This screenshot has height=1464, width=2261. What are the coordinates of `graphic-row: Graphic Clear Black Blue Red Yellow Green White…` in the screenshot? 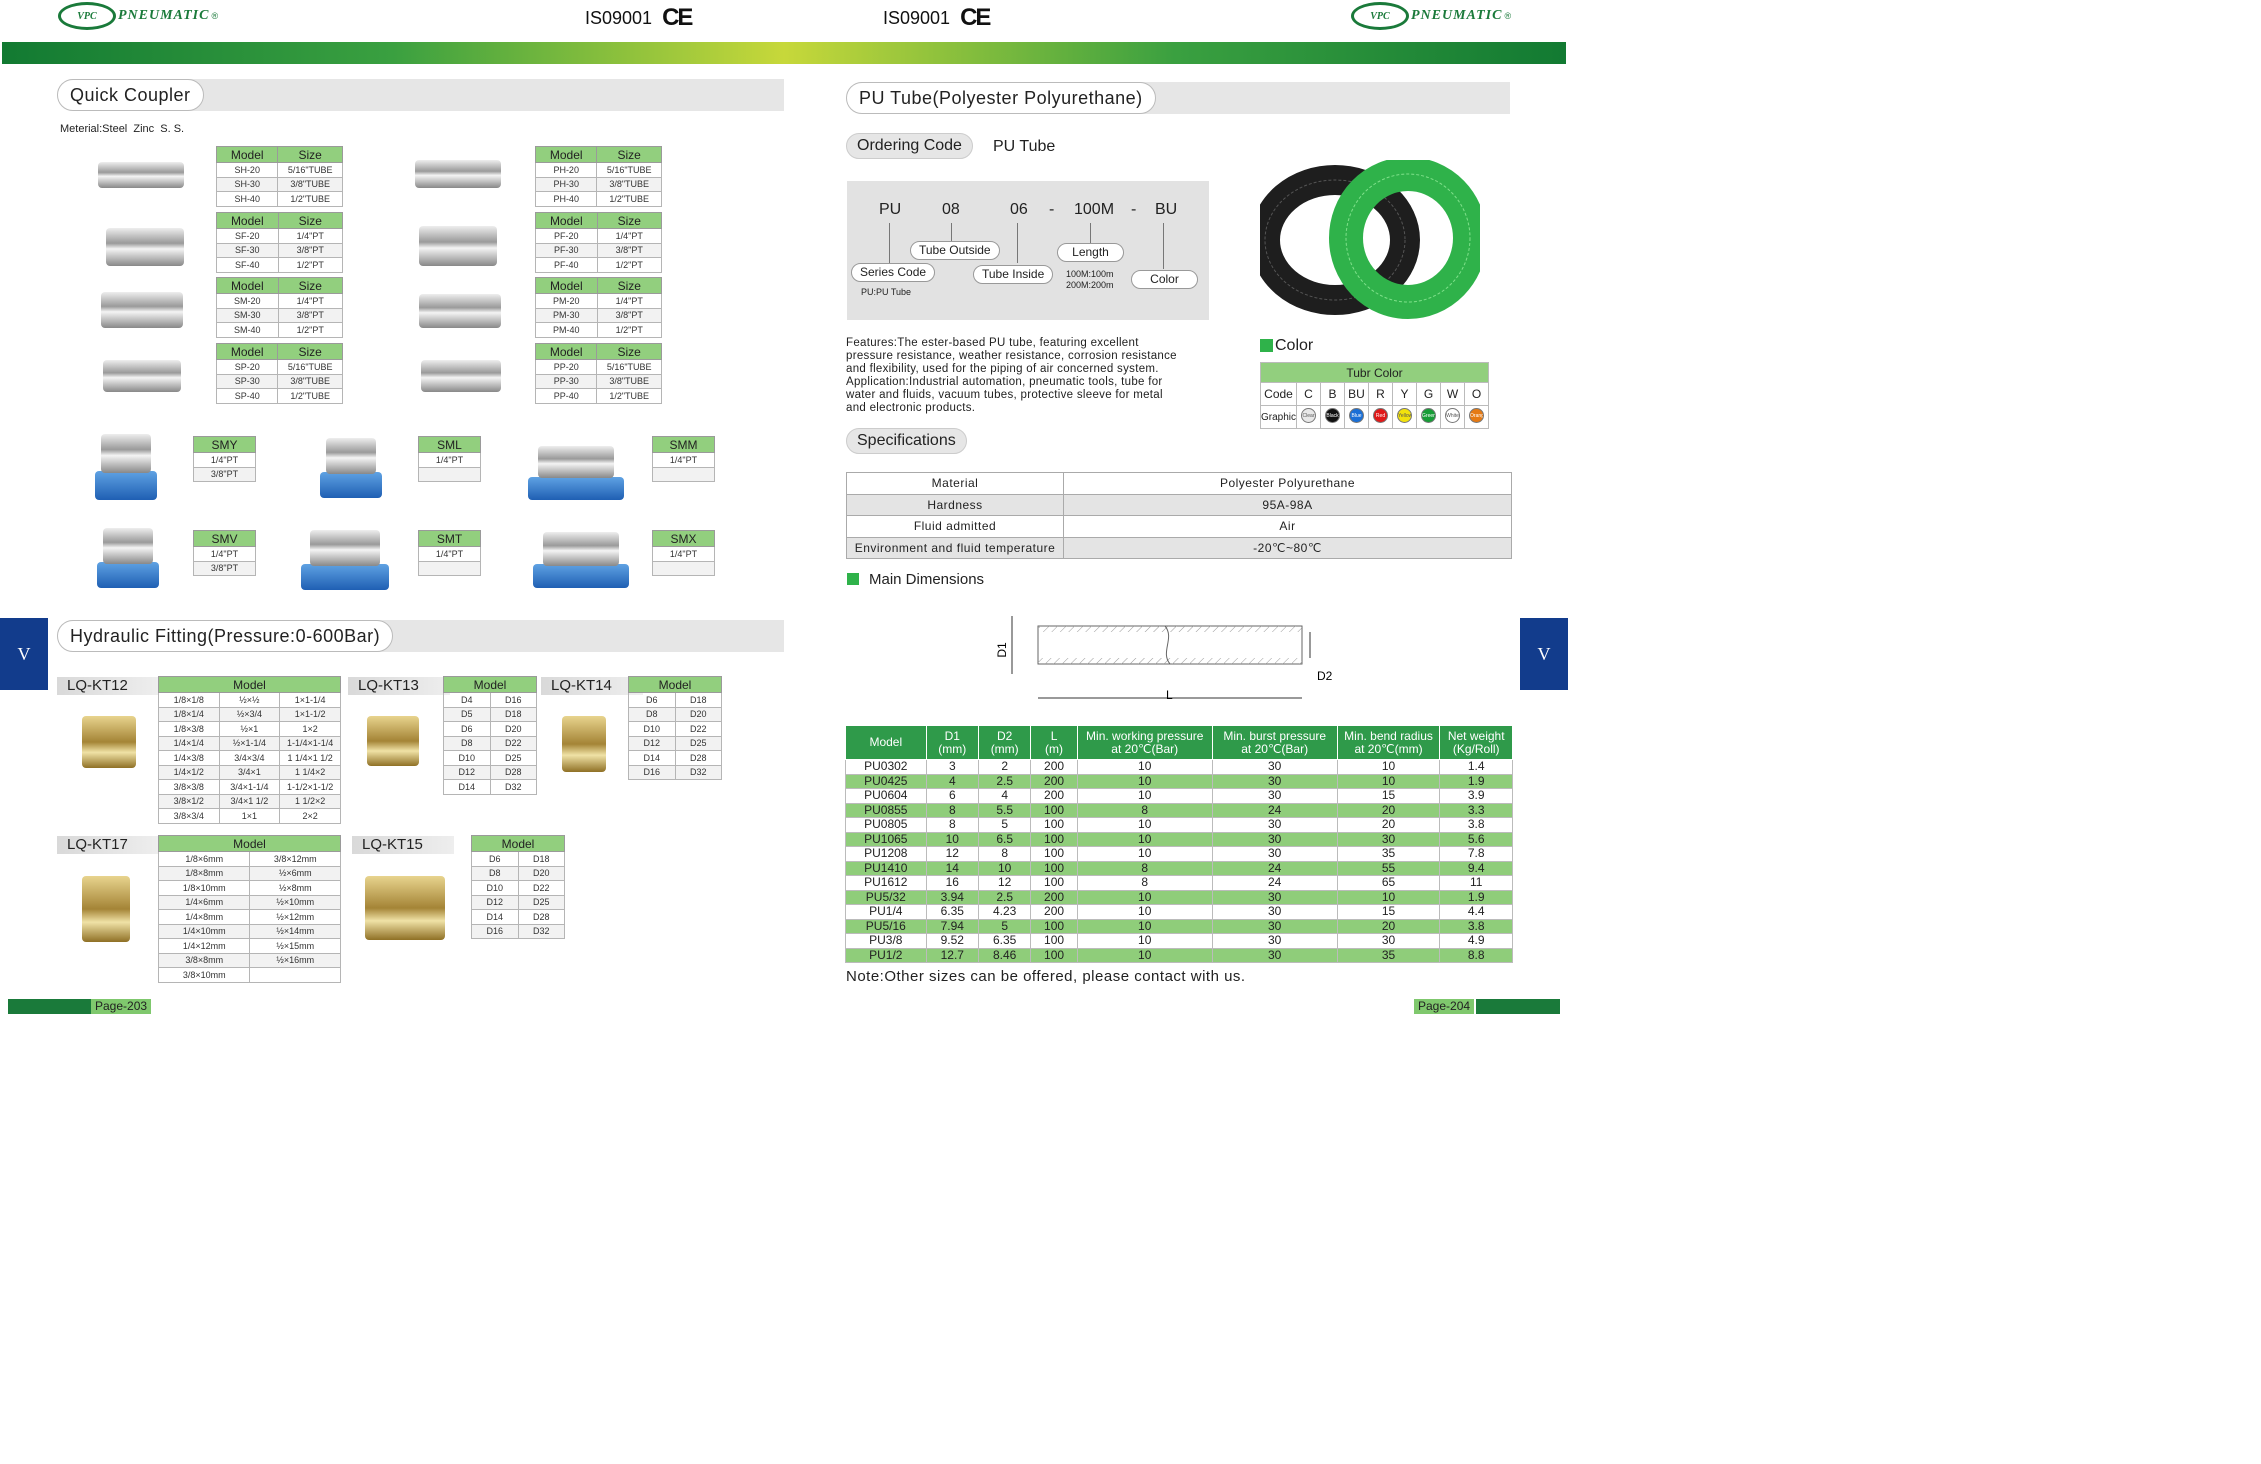 It's located at (1374, 417).